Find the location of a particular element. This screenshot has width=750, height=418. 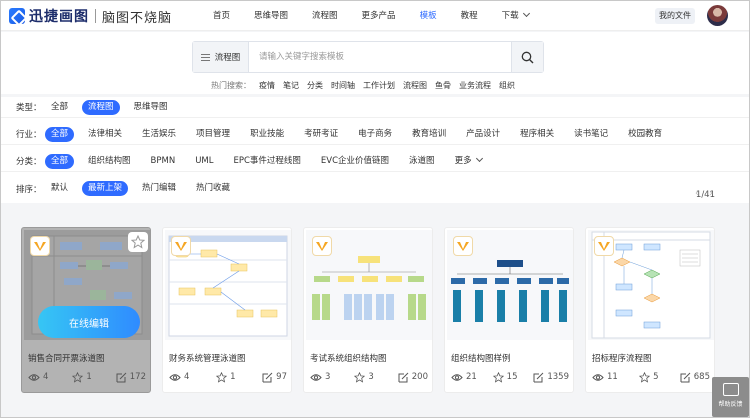

hot-term: 业务流程 is located at coordinates (475, 85).